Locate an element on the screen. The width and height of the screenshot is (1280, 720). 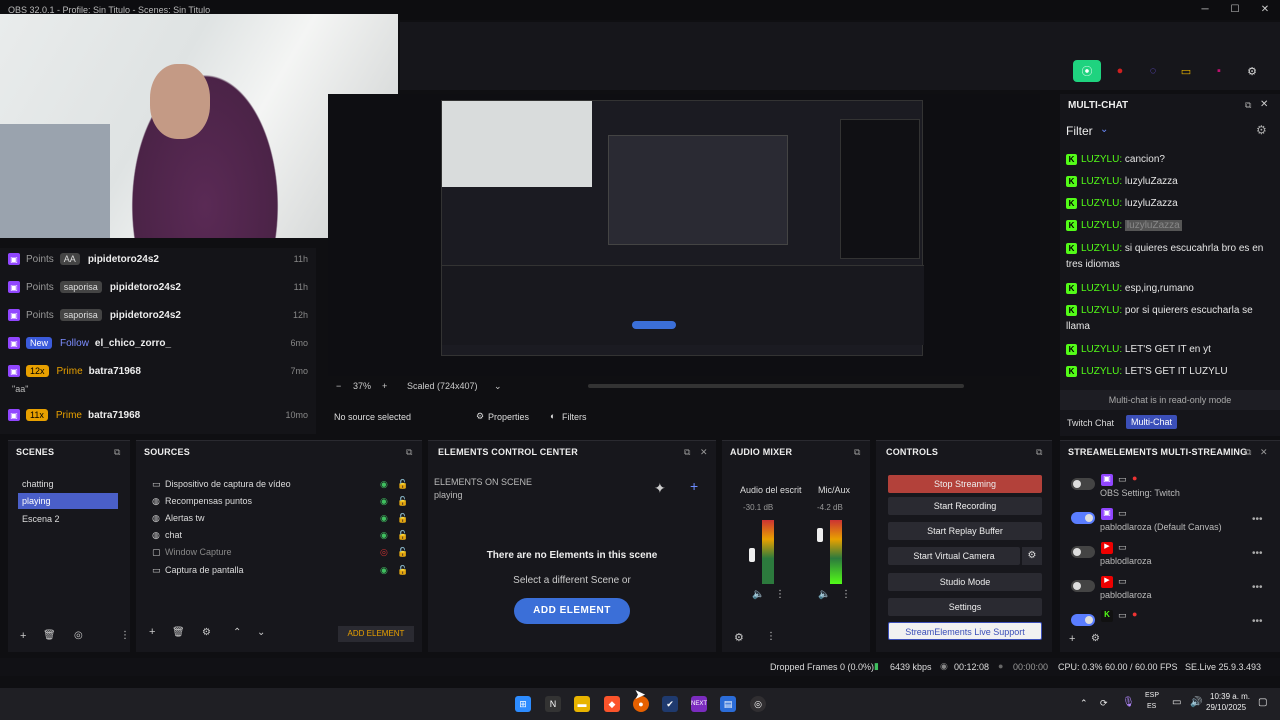
stop-streaming-button: Stop Streaming is located at coordinates (965, 484).